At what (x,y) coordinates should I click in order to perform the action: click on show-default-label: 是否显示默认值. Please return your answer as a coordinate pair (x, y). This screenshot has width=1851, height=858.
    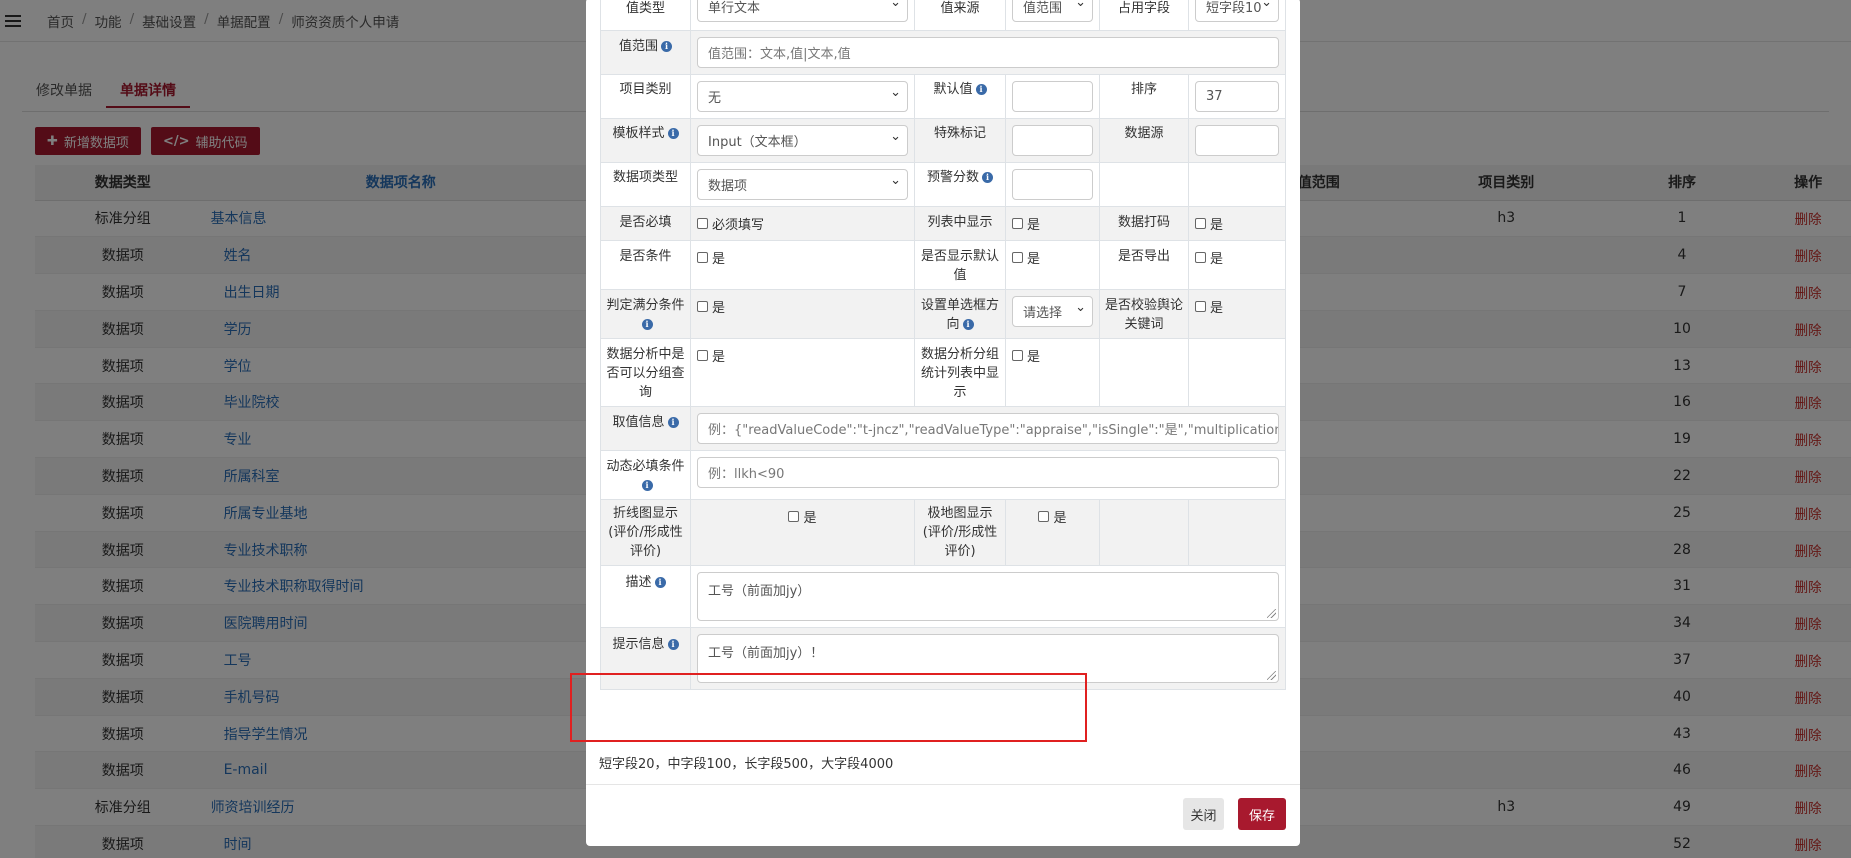
    Looking at the image, I should click on (960, 265).